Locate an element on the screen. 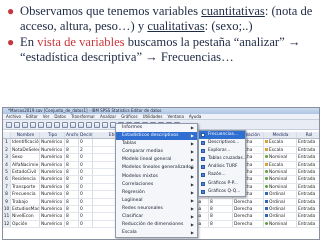 The height and width of the screenshot is (240, 320). column-header: Rol is located at coordinates (308, 135).